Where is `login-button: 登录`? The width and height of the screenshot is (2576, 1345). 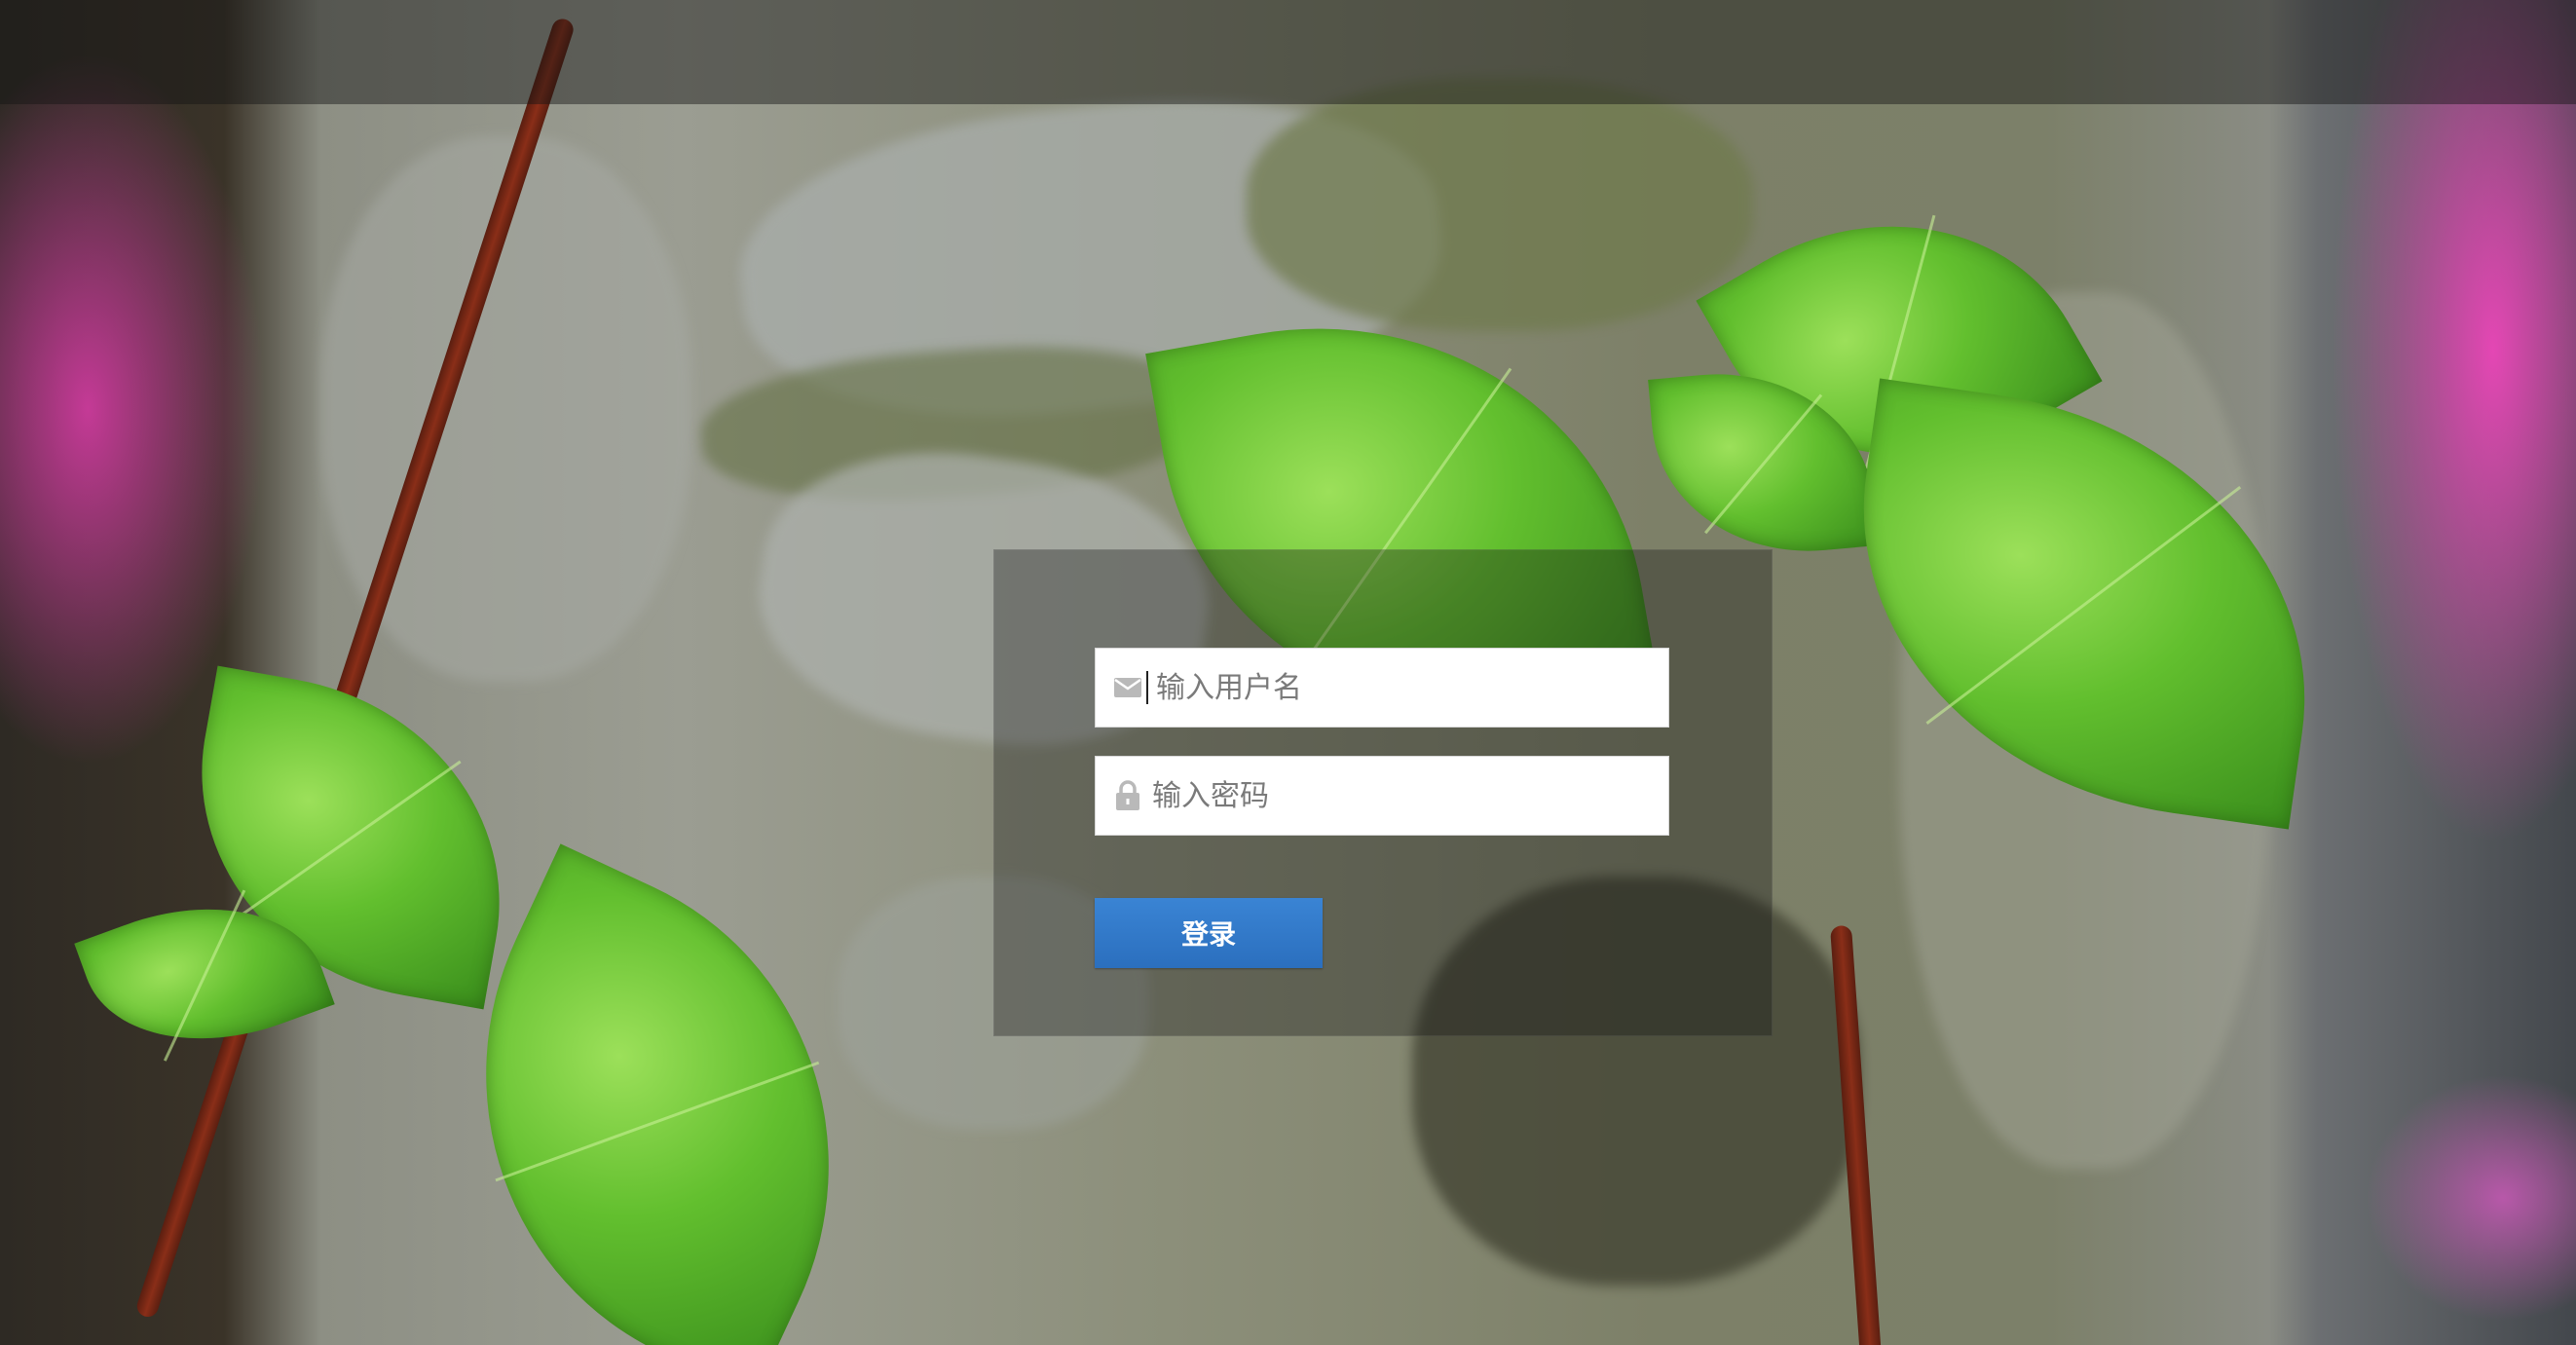 login-button: 登录 is located at coordinates (1209, 933).